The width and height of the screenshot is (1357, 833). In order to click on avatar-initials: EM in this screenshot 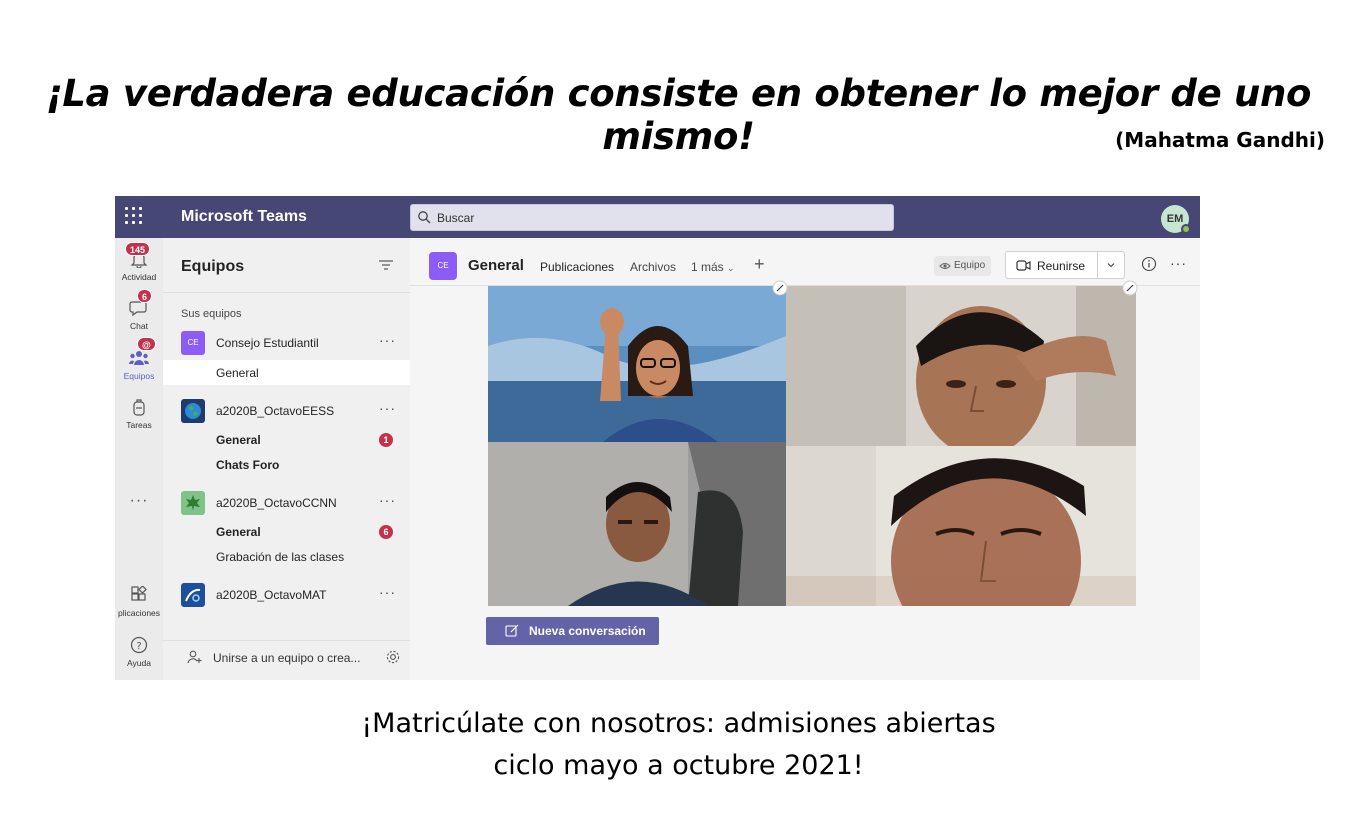, I will do `click(1175, 219)`.